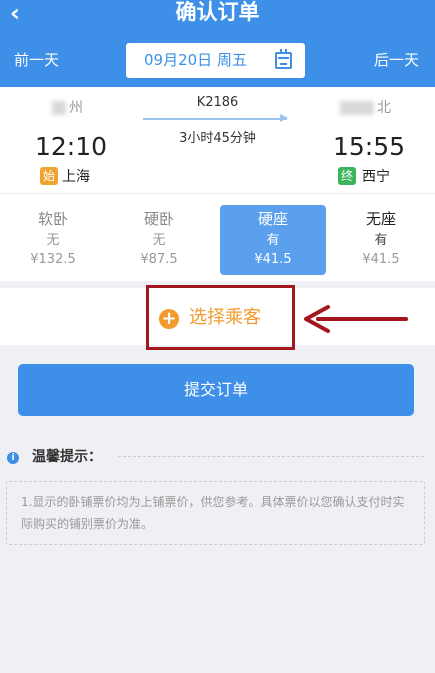 The height and width of the screenshot is (673, 435). I want to click on route-arrow, so click(215, 118).